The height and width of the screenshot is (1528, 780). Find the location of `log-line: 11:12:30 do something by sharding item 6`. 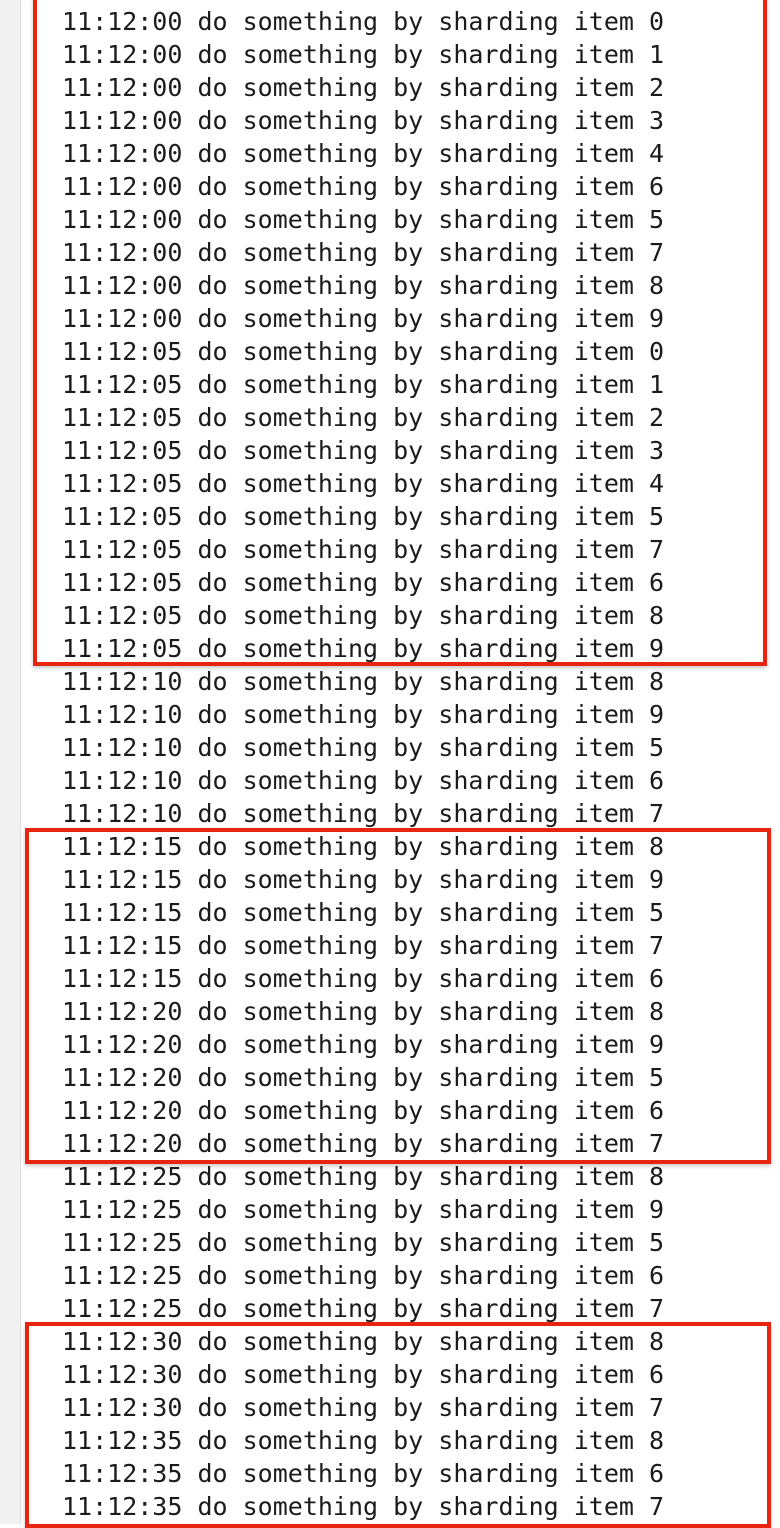

log-line: 11:12:30 do something by sharding item 6 is located at coordinates (363, 1374).